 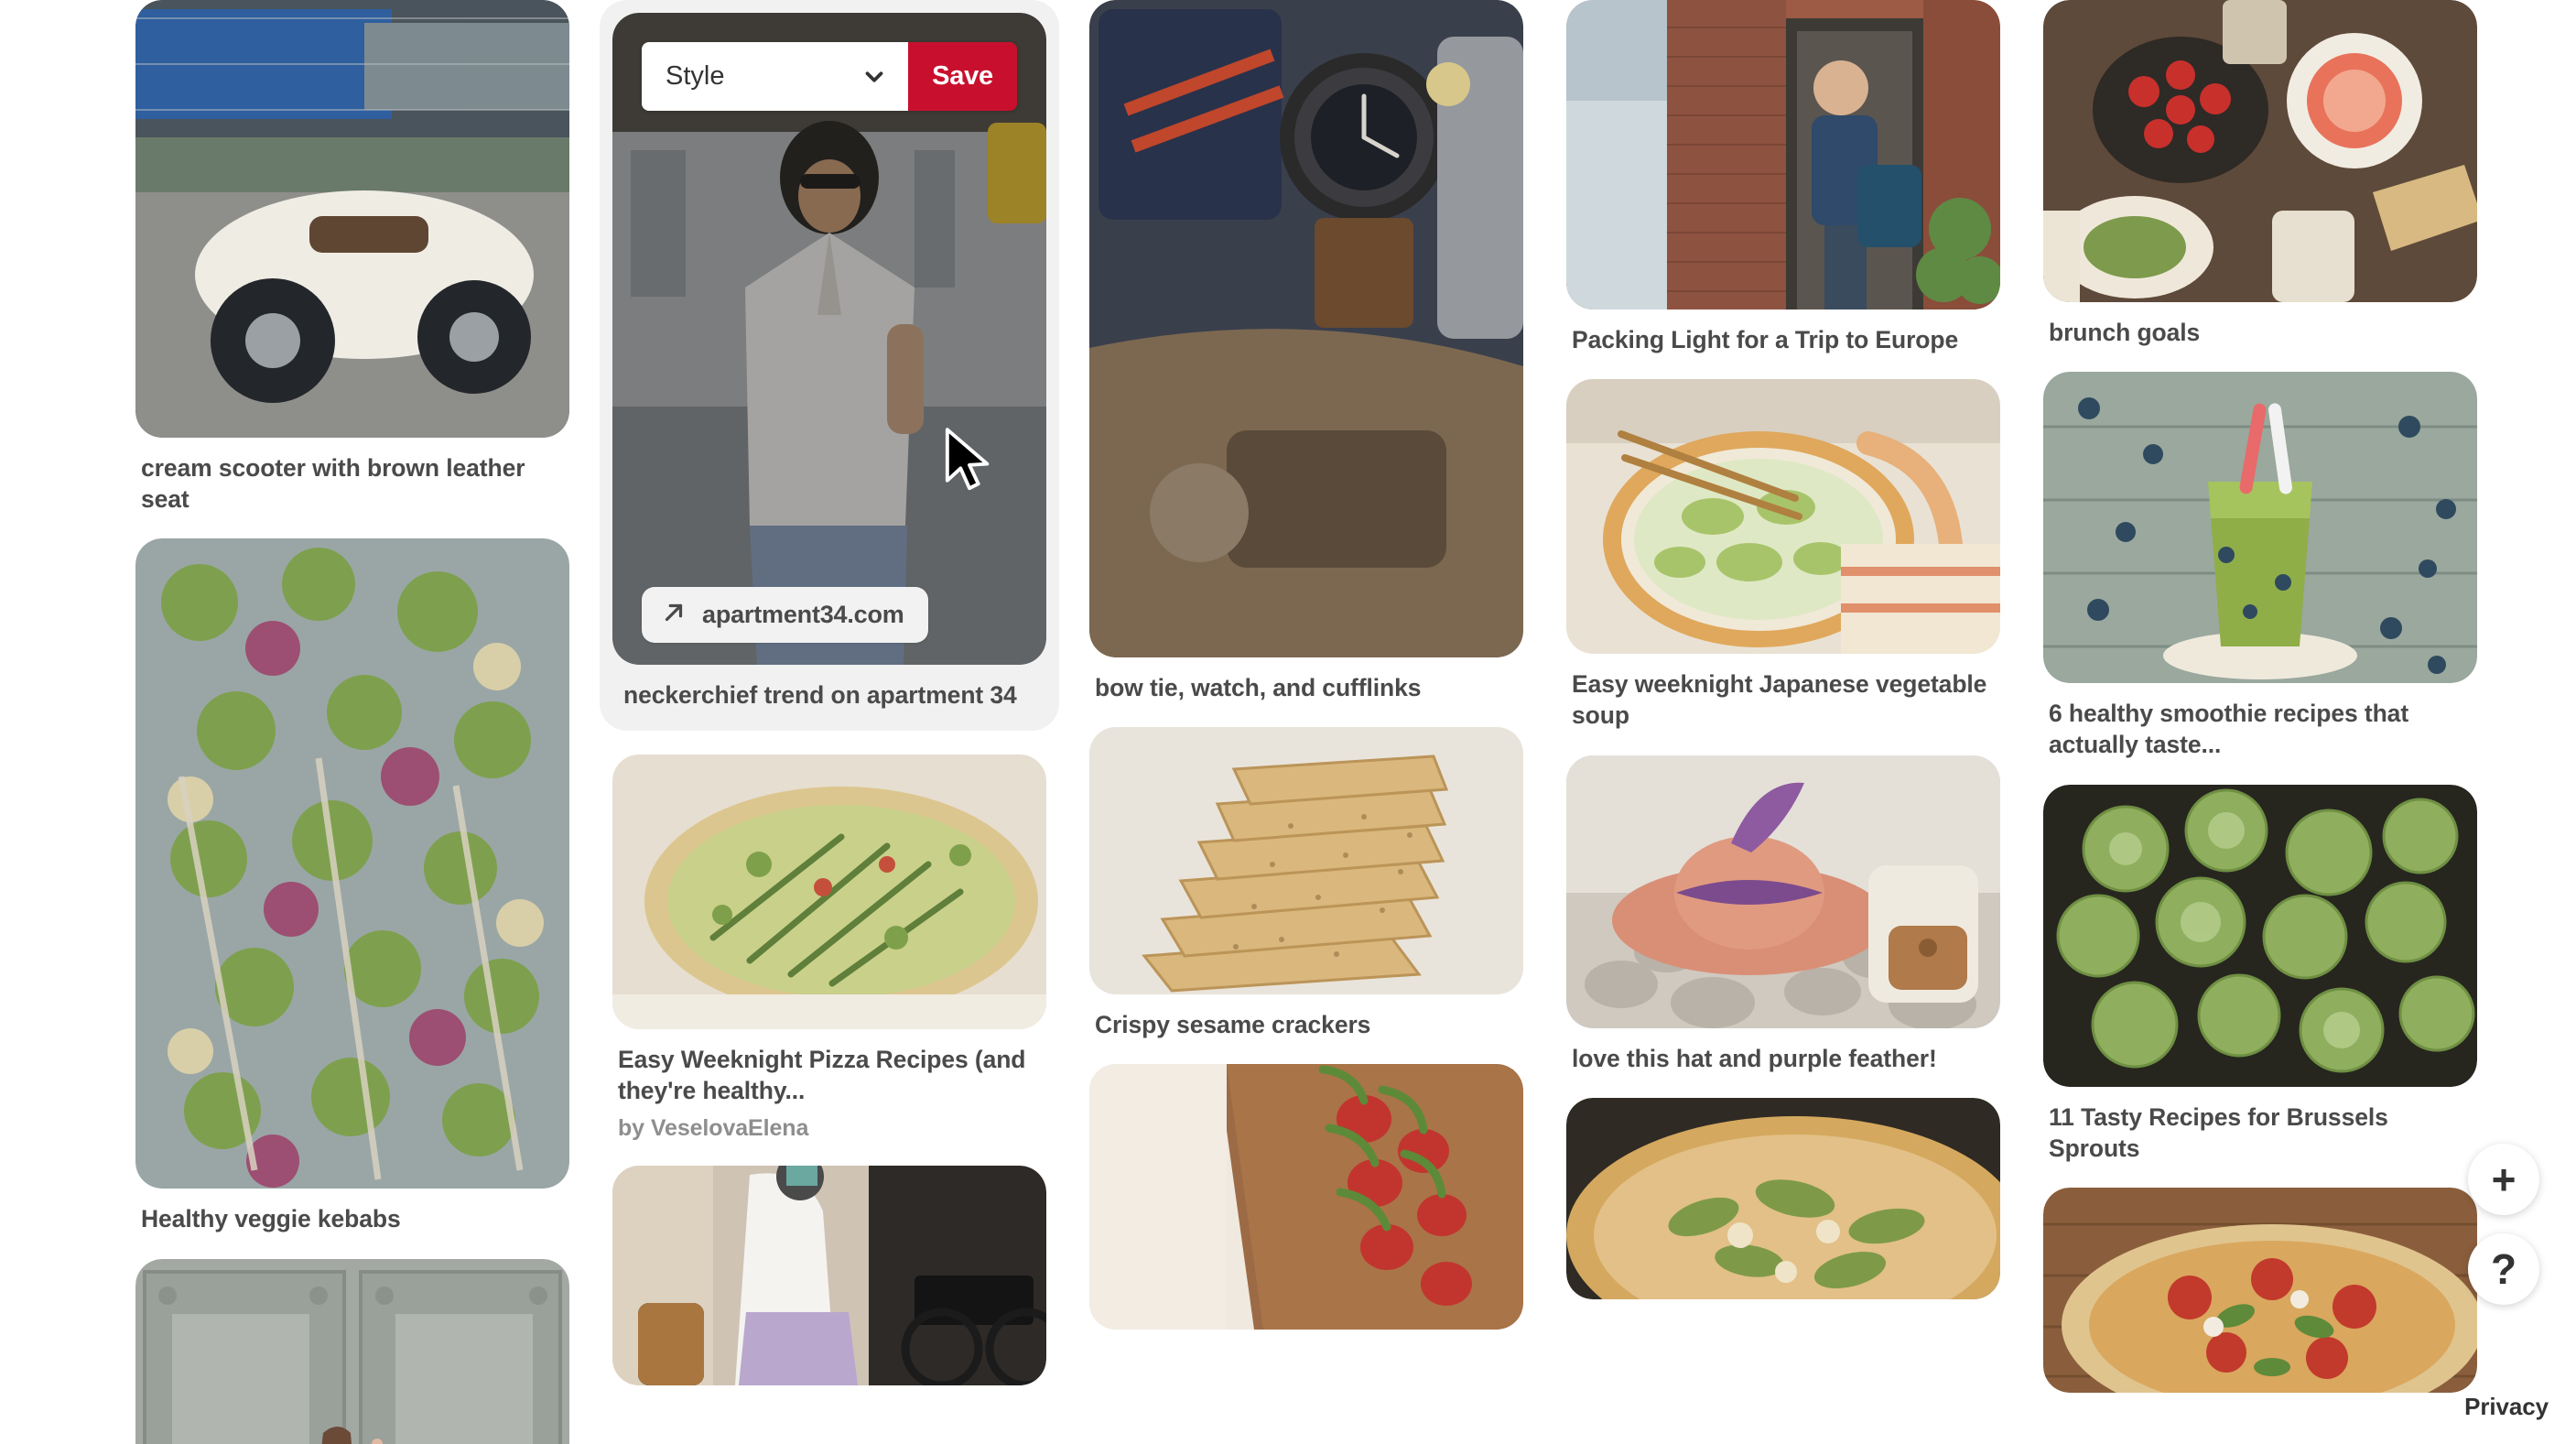 What do you see at coordinates (2507, 1407) in the screenshot?
I see `privacy-link: Privacy` at bounding box center [2507, 1407].